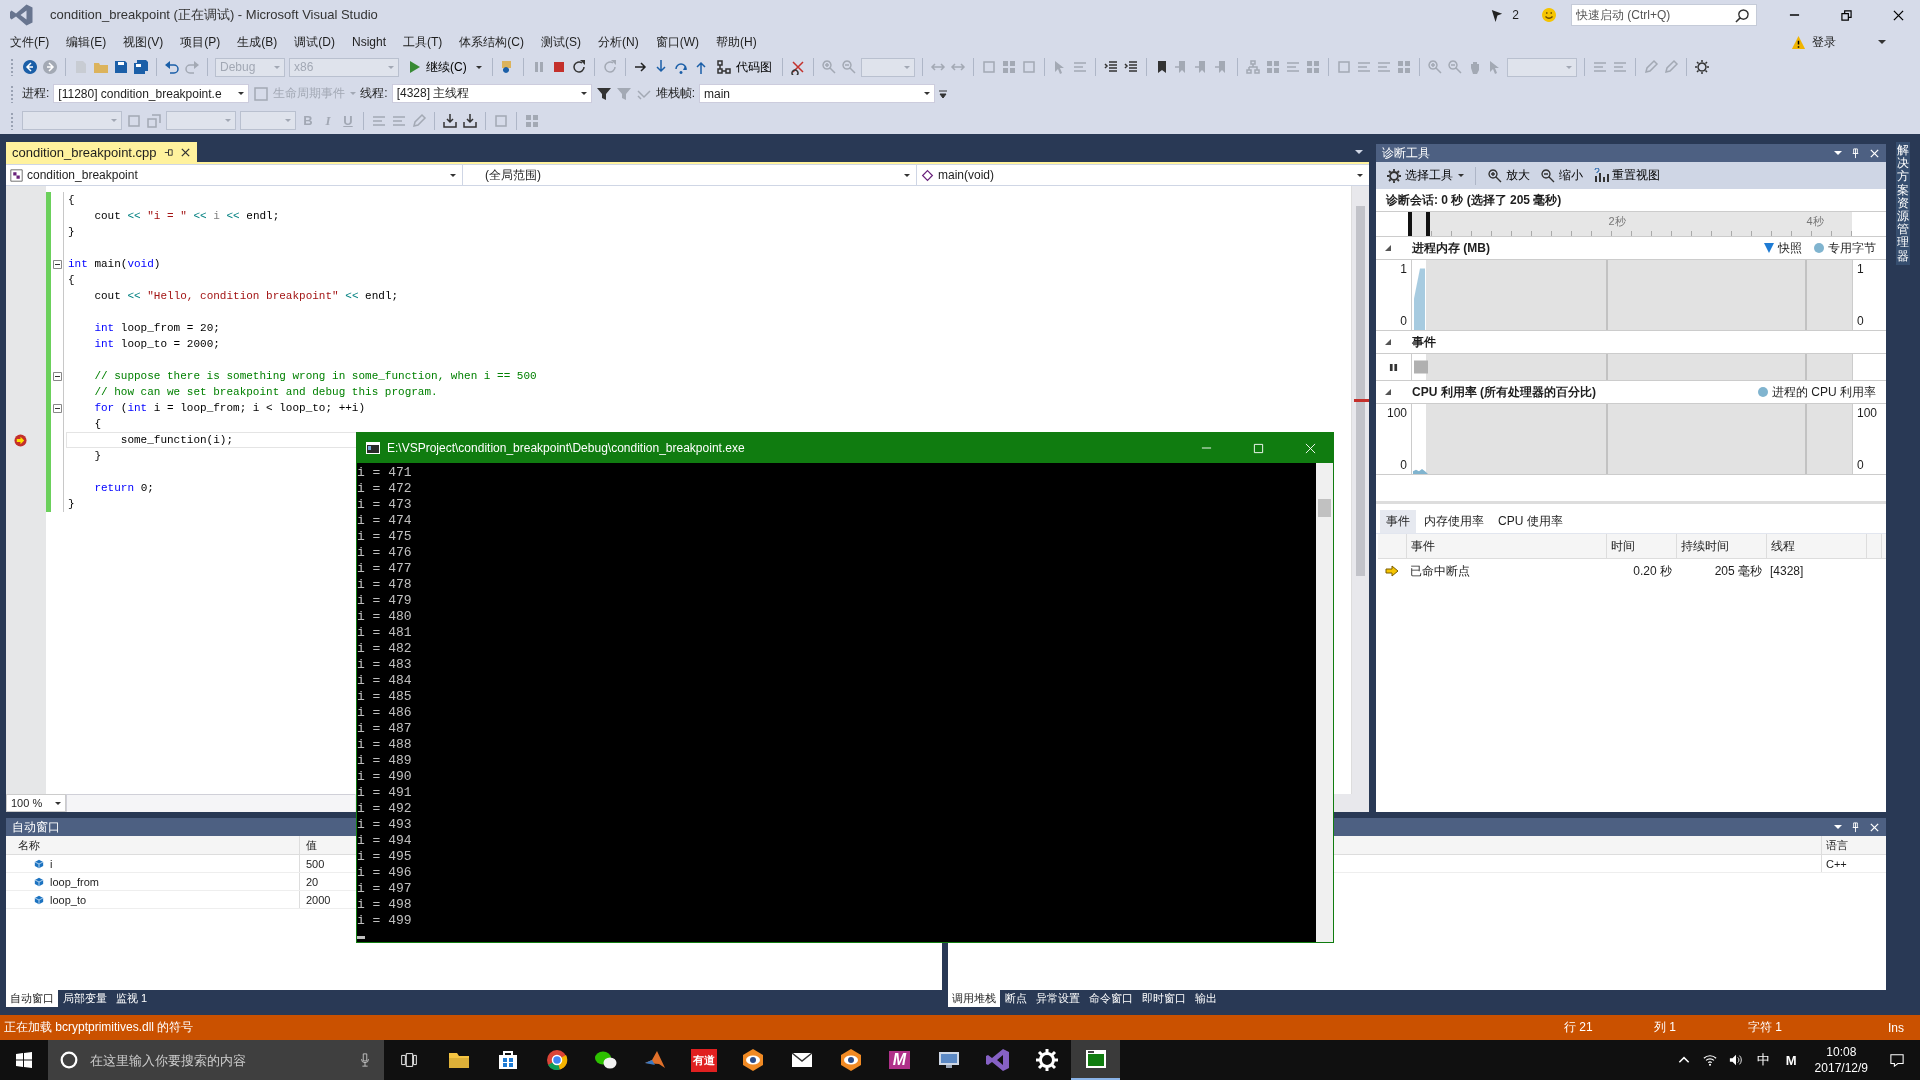 The image size is (1920, 1080). I want to click on sign-in-link: 登录, so click(1824, 42).